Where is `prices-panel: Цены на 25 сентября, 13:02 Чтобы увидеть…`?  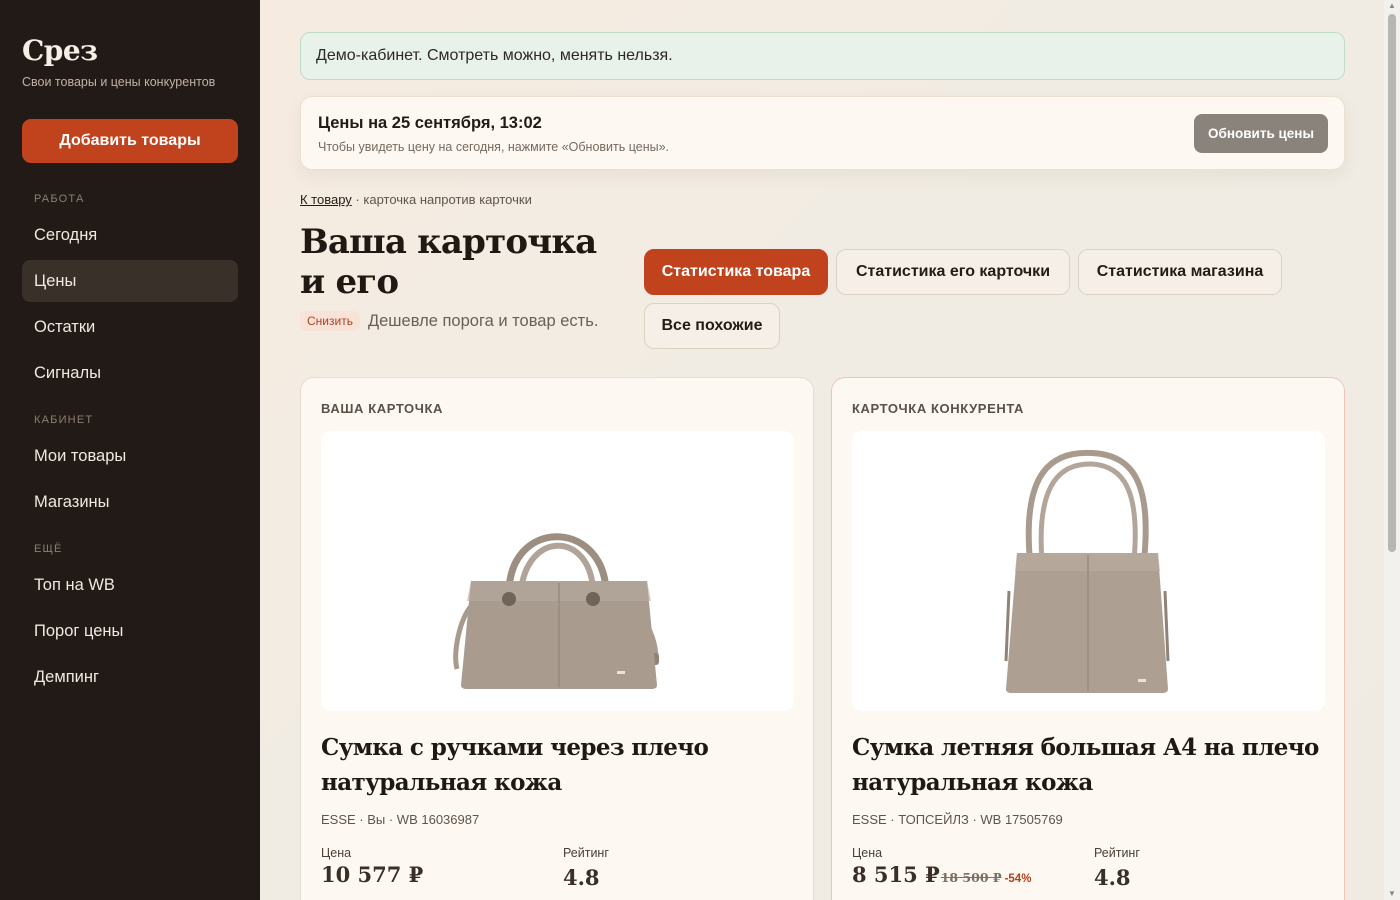
prices-panel: Цены на 25 сентября, 13:02 Чтобы увидеть… is located at coordinates (822, 133).